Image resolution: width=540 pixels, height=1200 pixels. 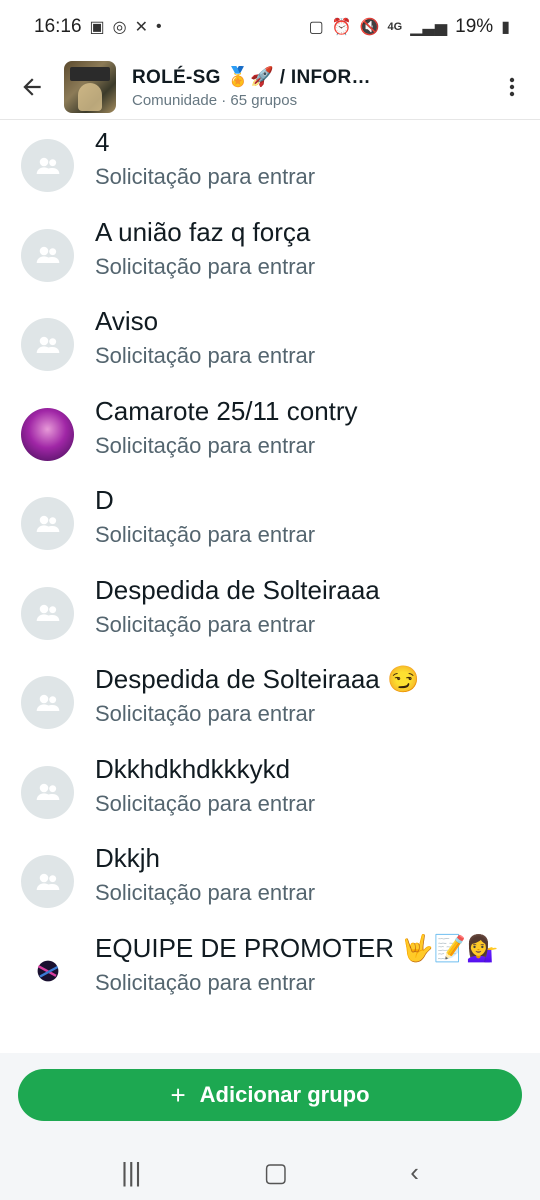 What do you see at coordinates (226, 410) in the screenshot?
I see `group-name: Camarote 25/11 contry` at bounding box center [226, 410].